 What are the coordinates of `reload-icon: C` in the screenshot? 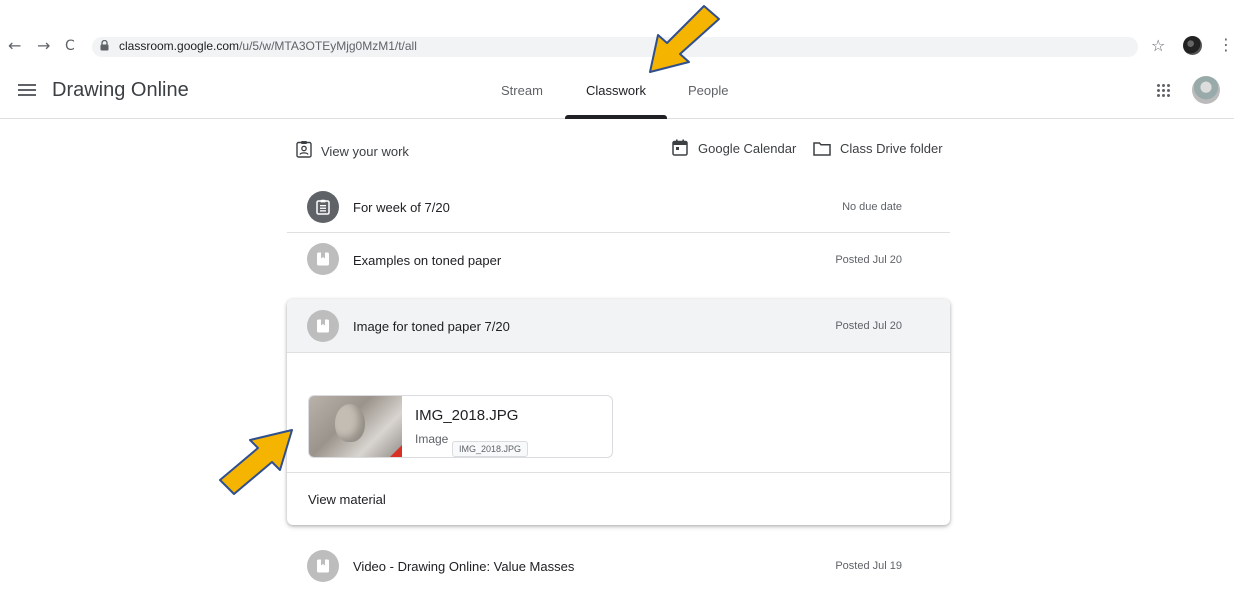 It's located at (70, 46).